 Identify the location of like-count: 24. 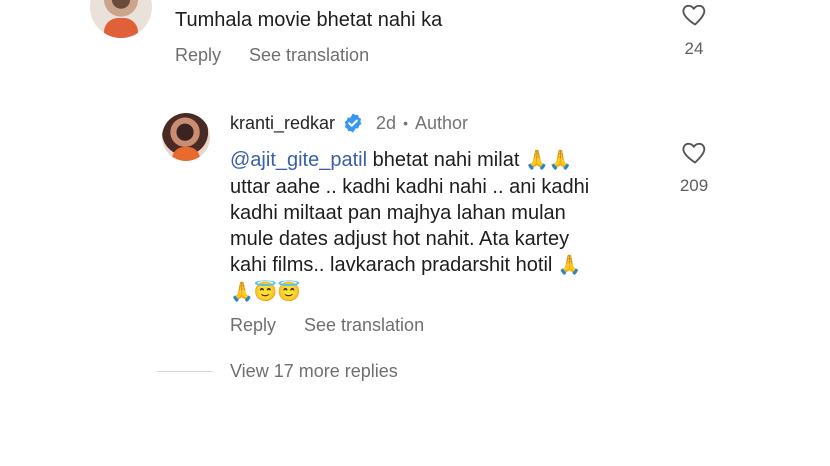
(694, 48).